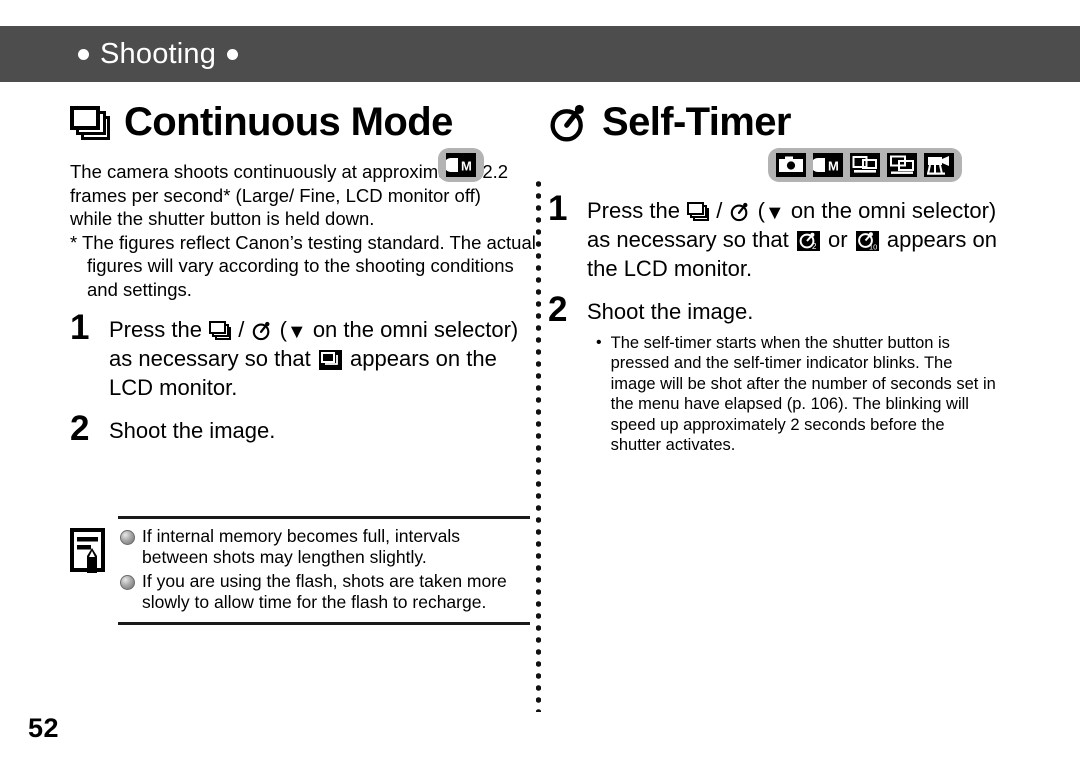  I want to click on mode-badge-group-continuous: M, so click(461, 165).